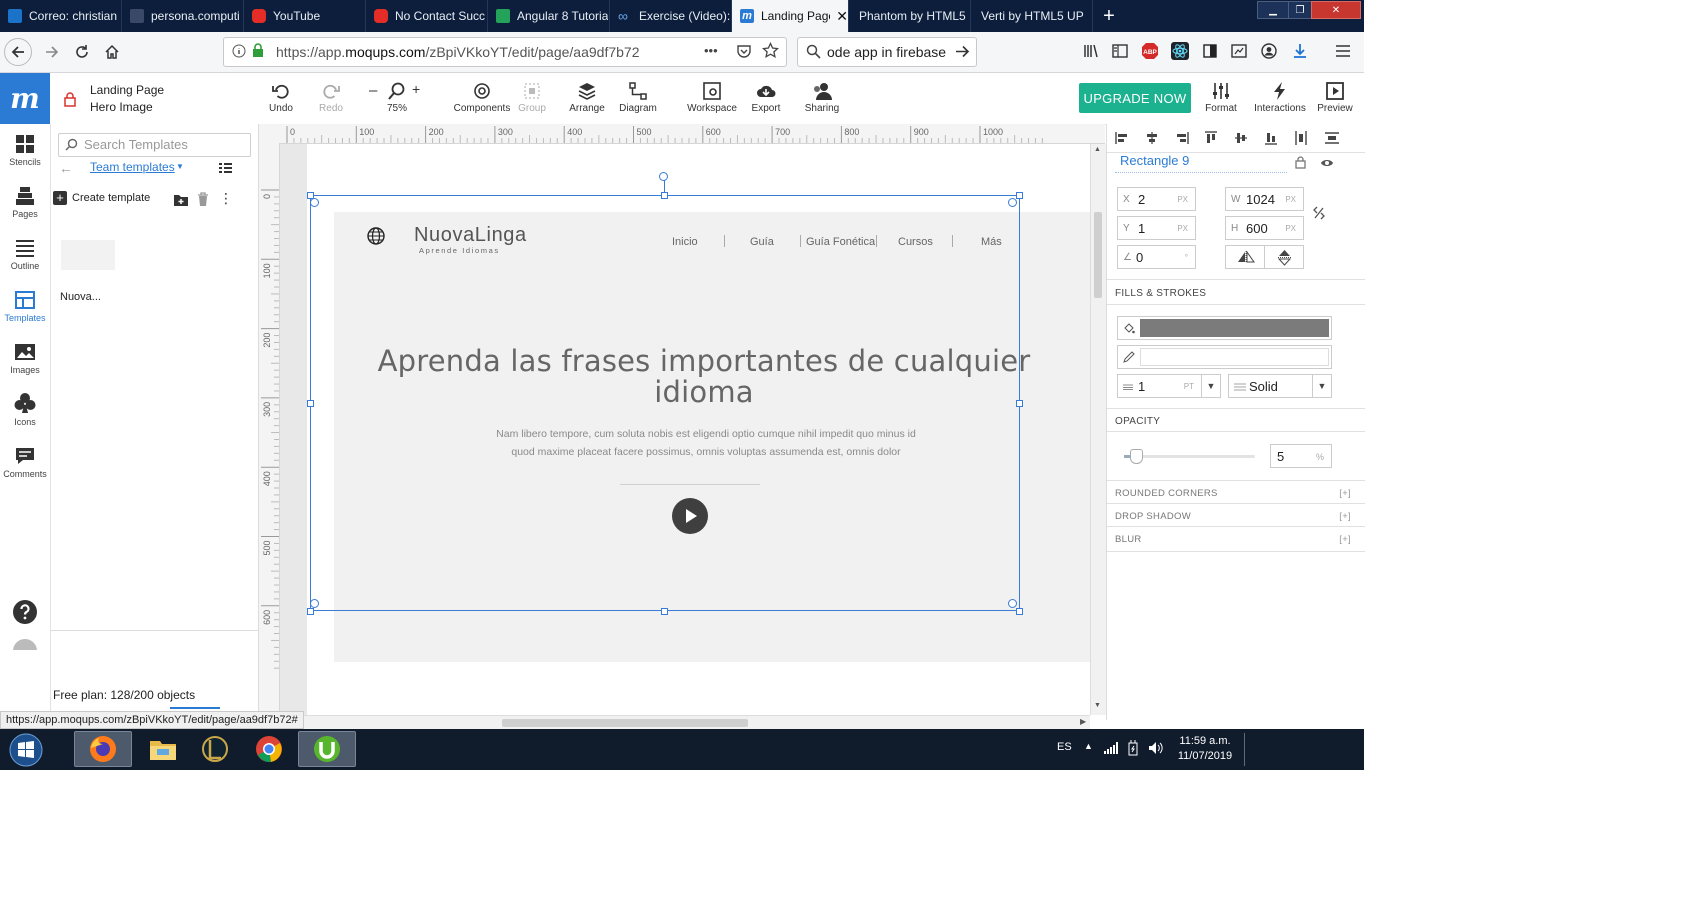 The height and width of the screenshot is (914, 1696). I want to click on resize-handle-ne, so click(1019, 195).